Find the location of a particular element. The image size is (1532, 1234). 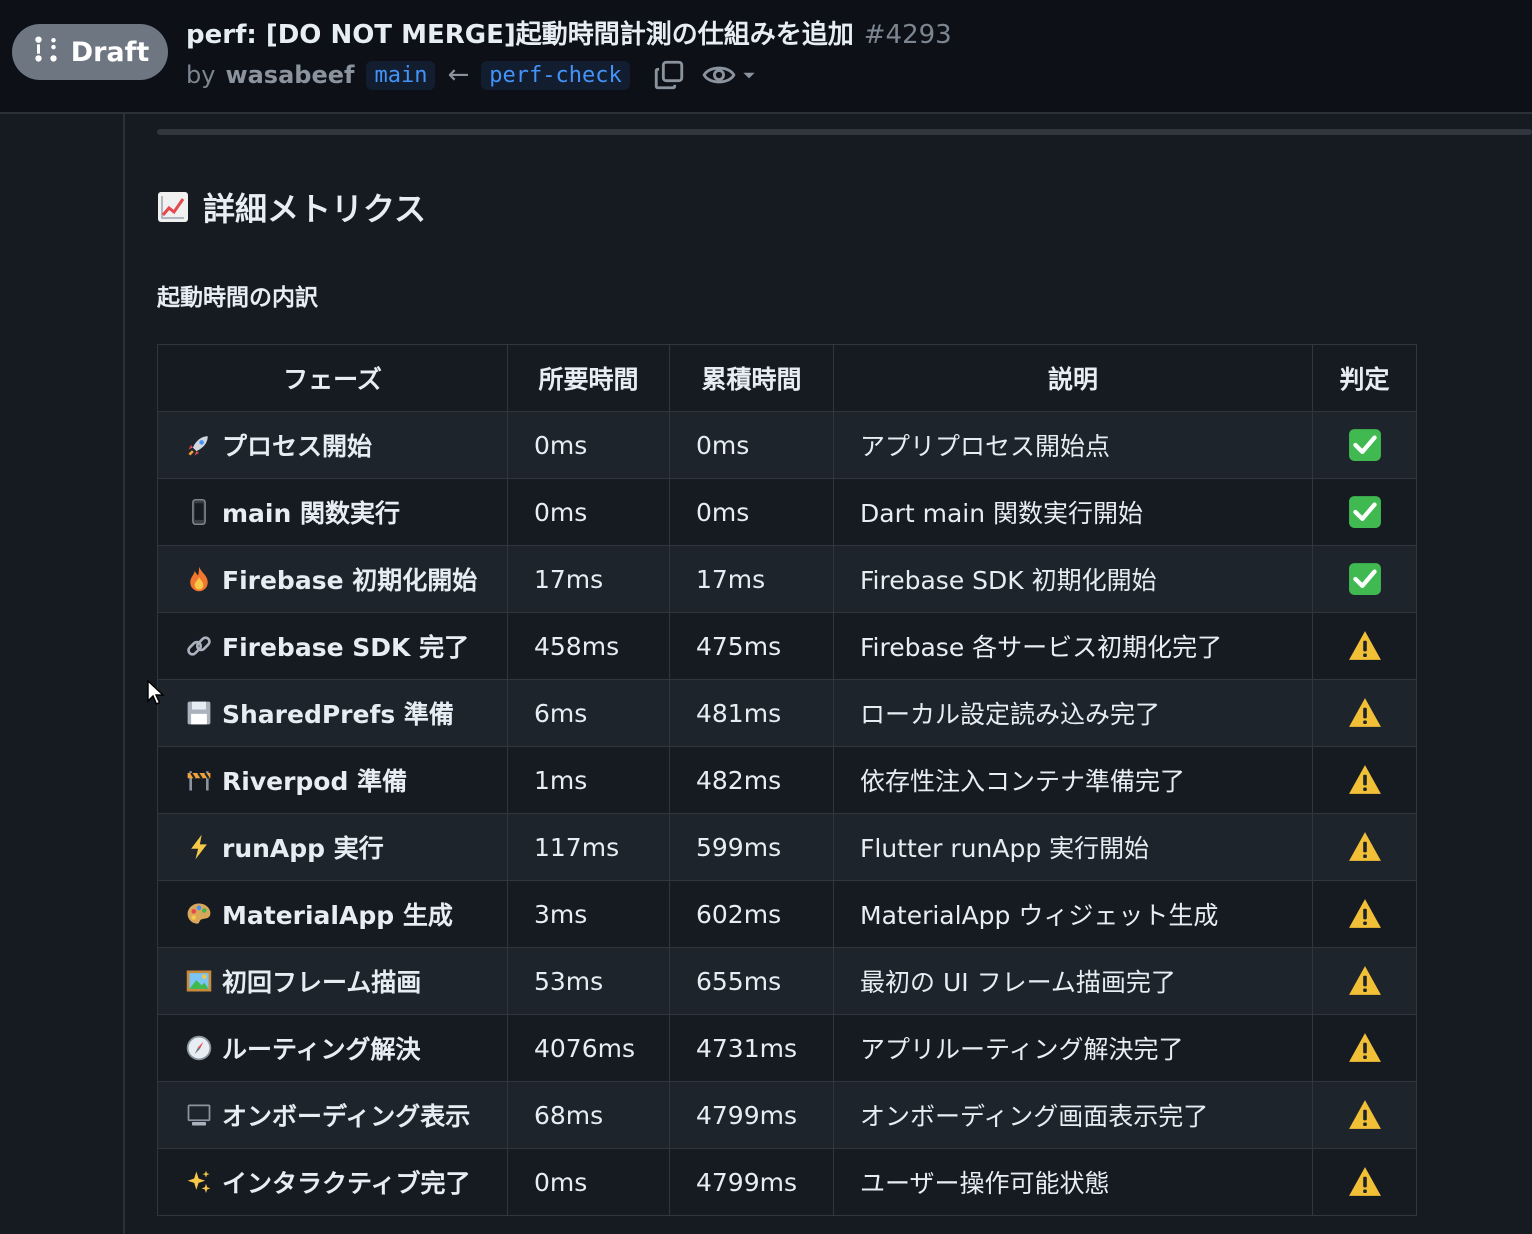

phase-cell: 初回フレーム描画 is located at coordinates (332, 981).